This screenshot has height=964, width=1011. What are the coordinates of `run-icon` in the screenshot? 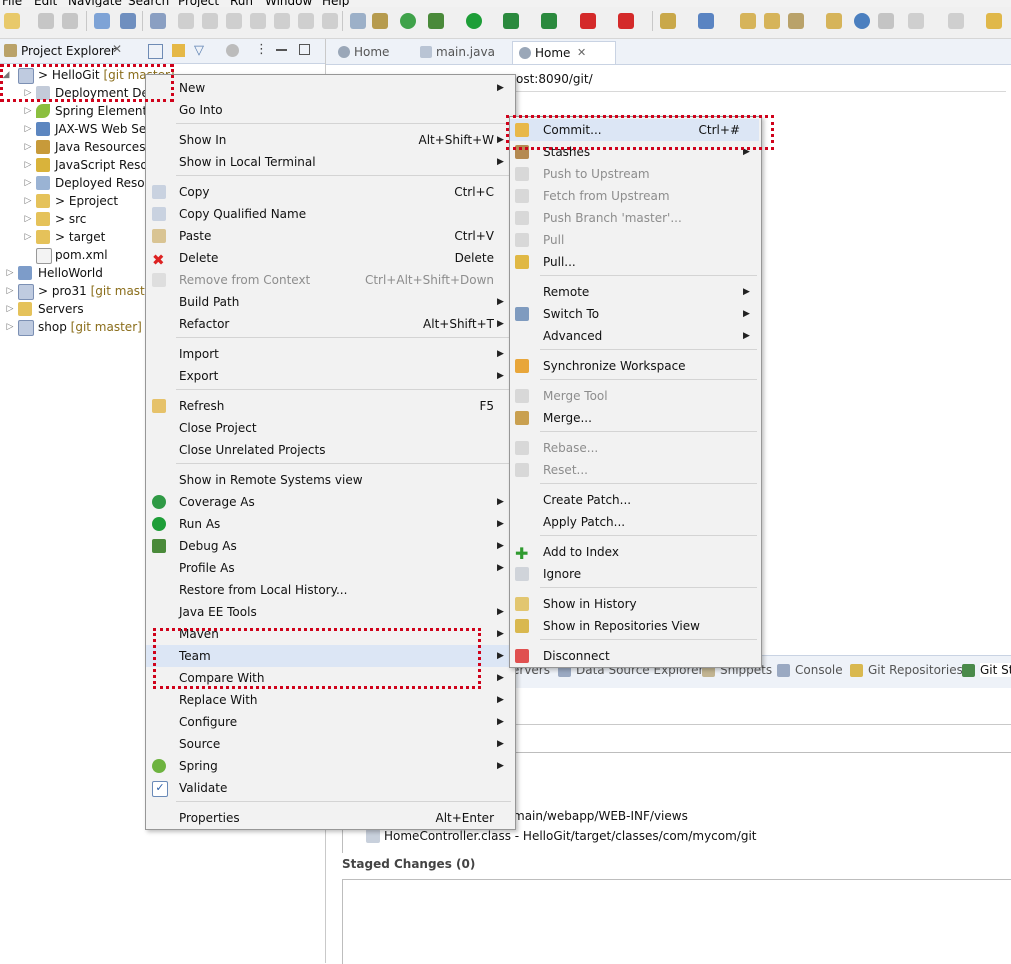 It's located at (474, 21).